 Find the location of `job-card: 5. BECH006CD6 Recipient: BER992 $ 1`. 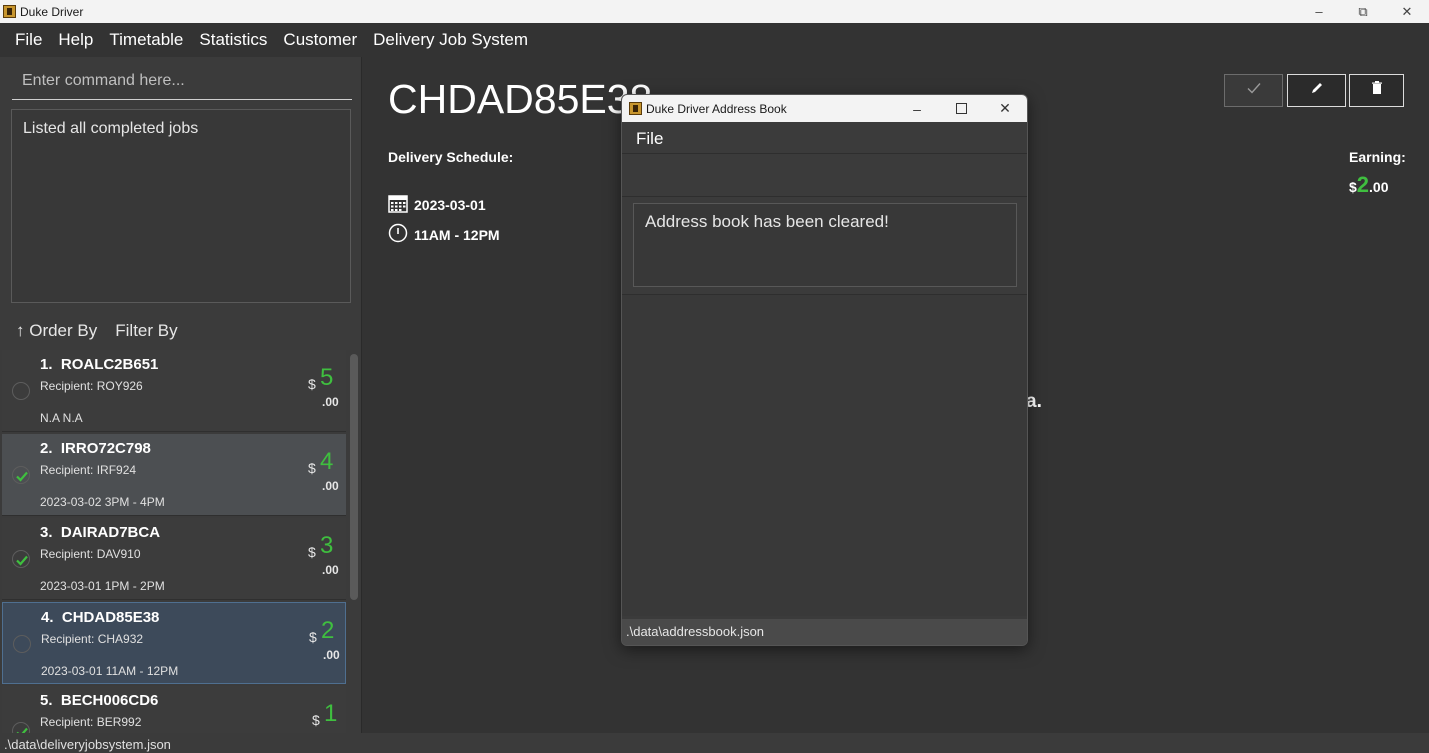

job-card: 5. BECH006CD6 Recipient: BER992 $ 1 is located at coordinates (174, 709).